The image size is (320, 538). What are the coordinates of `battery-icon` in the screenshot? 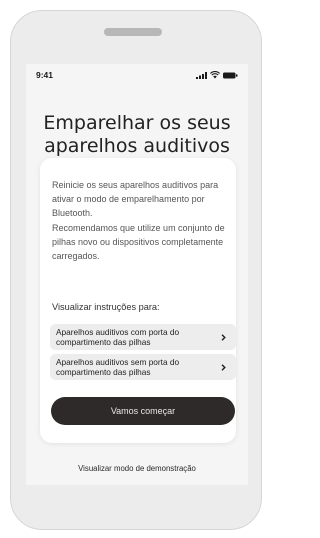 It's located at (230, 75).